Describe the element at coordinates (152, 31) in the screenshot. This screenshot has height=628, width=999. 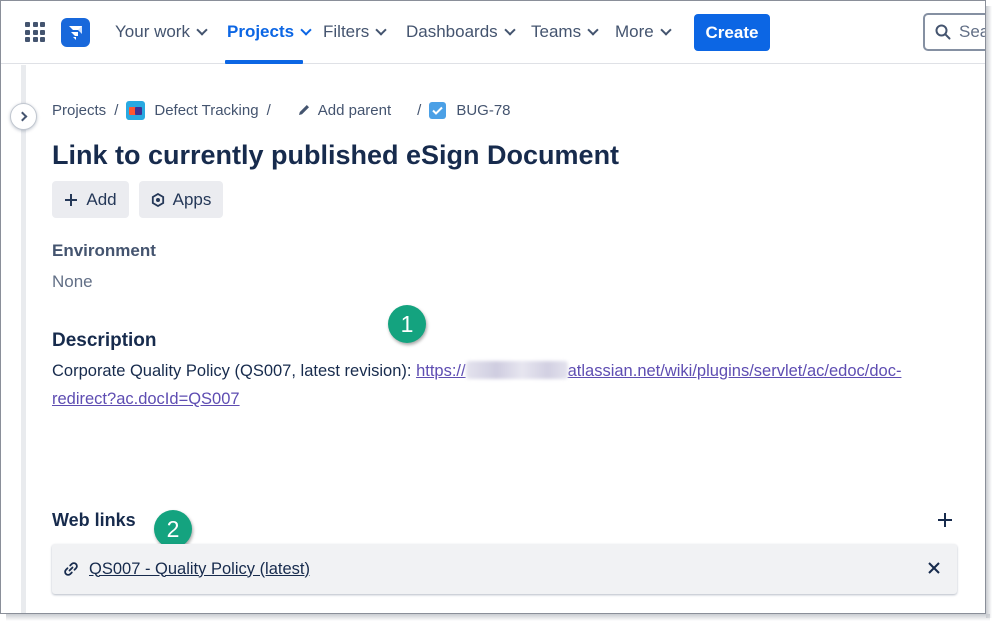
I see `nav-your-work-label: Your work` at that location.